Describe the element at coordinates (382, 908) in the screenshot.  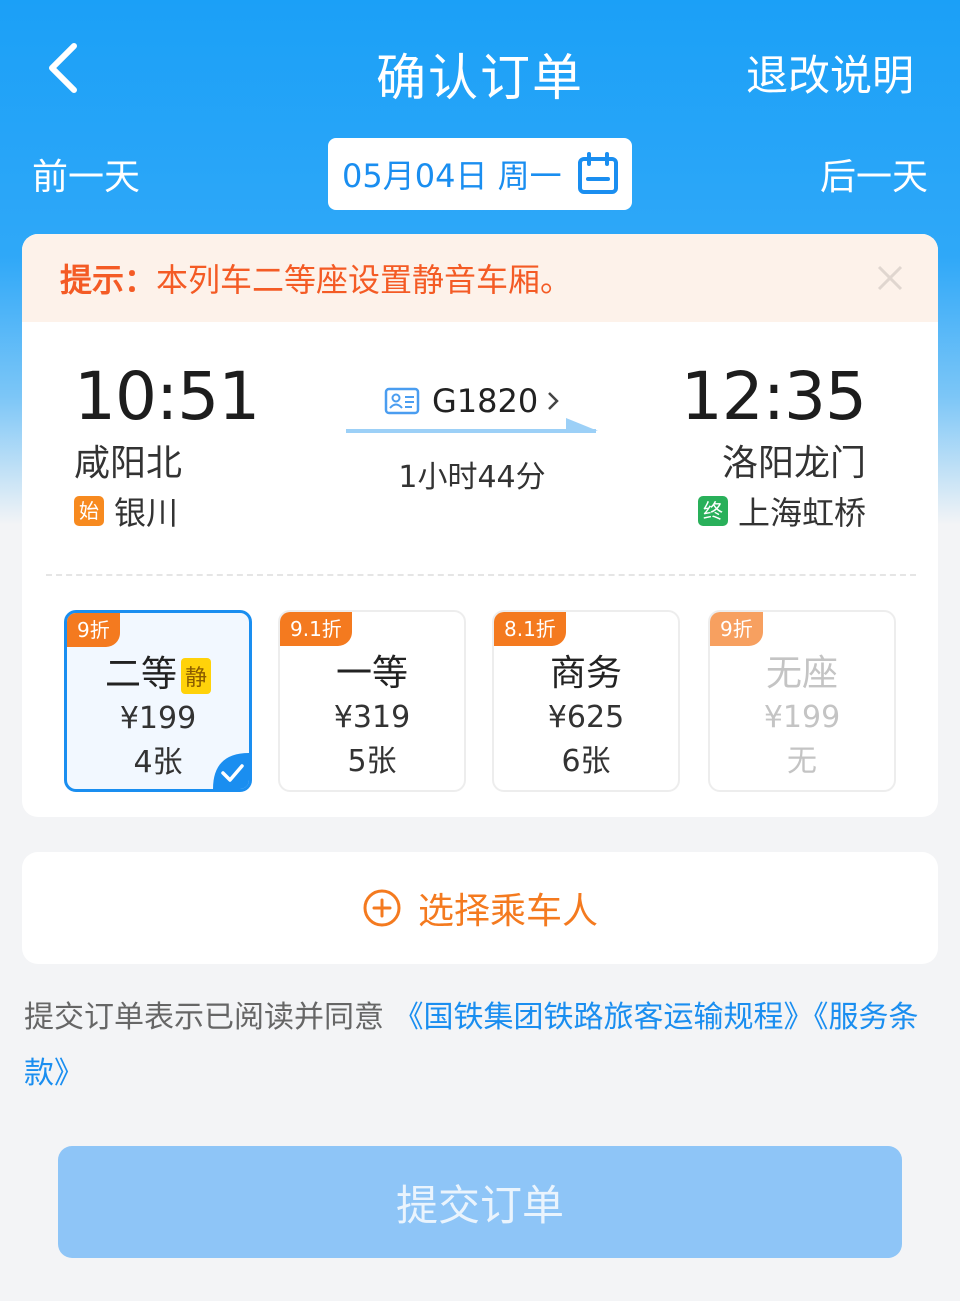
I see `add-circle-icon` at that location.